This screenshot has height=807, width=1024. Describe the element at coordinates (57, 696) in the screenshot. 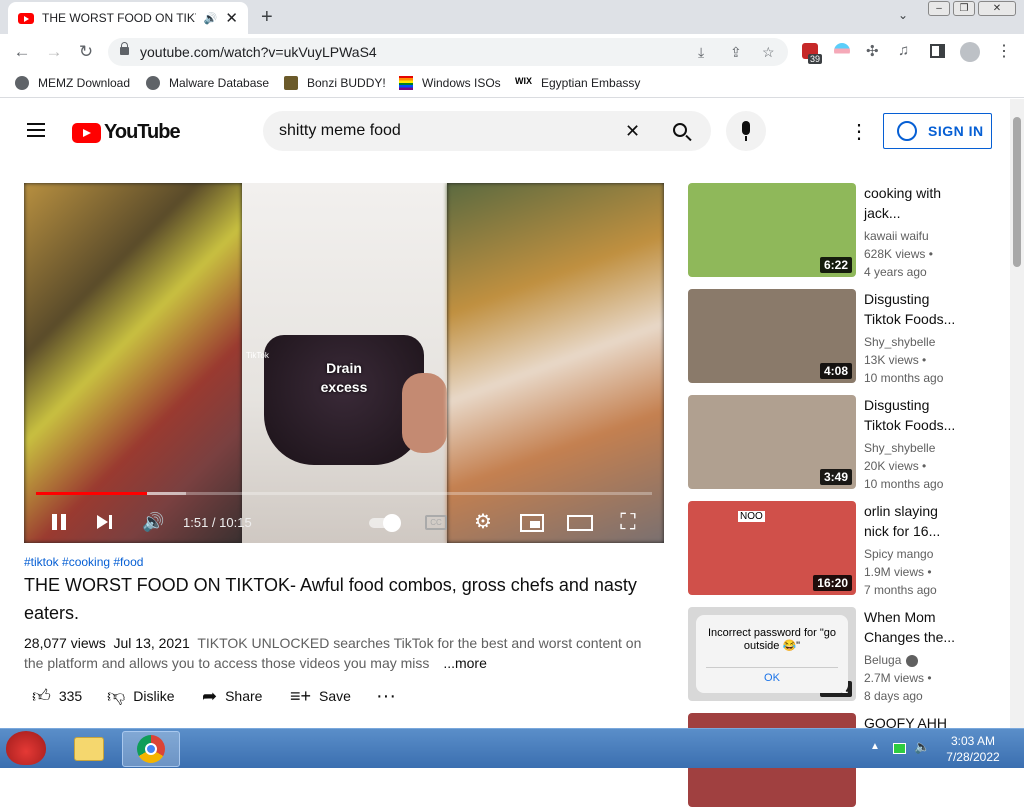

I see `like-button: 👍︎ 335` at that location.